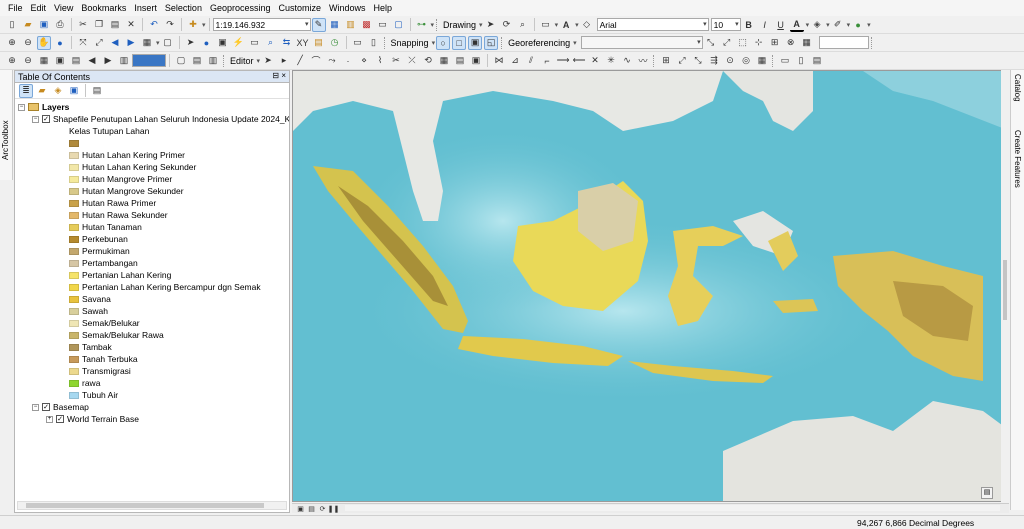 Image resolution: width=1024 pixels, height=529 pixels. I want to click on view-link-table-icon: ⊞, so click(775, 43).